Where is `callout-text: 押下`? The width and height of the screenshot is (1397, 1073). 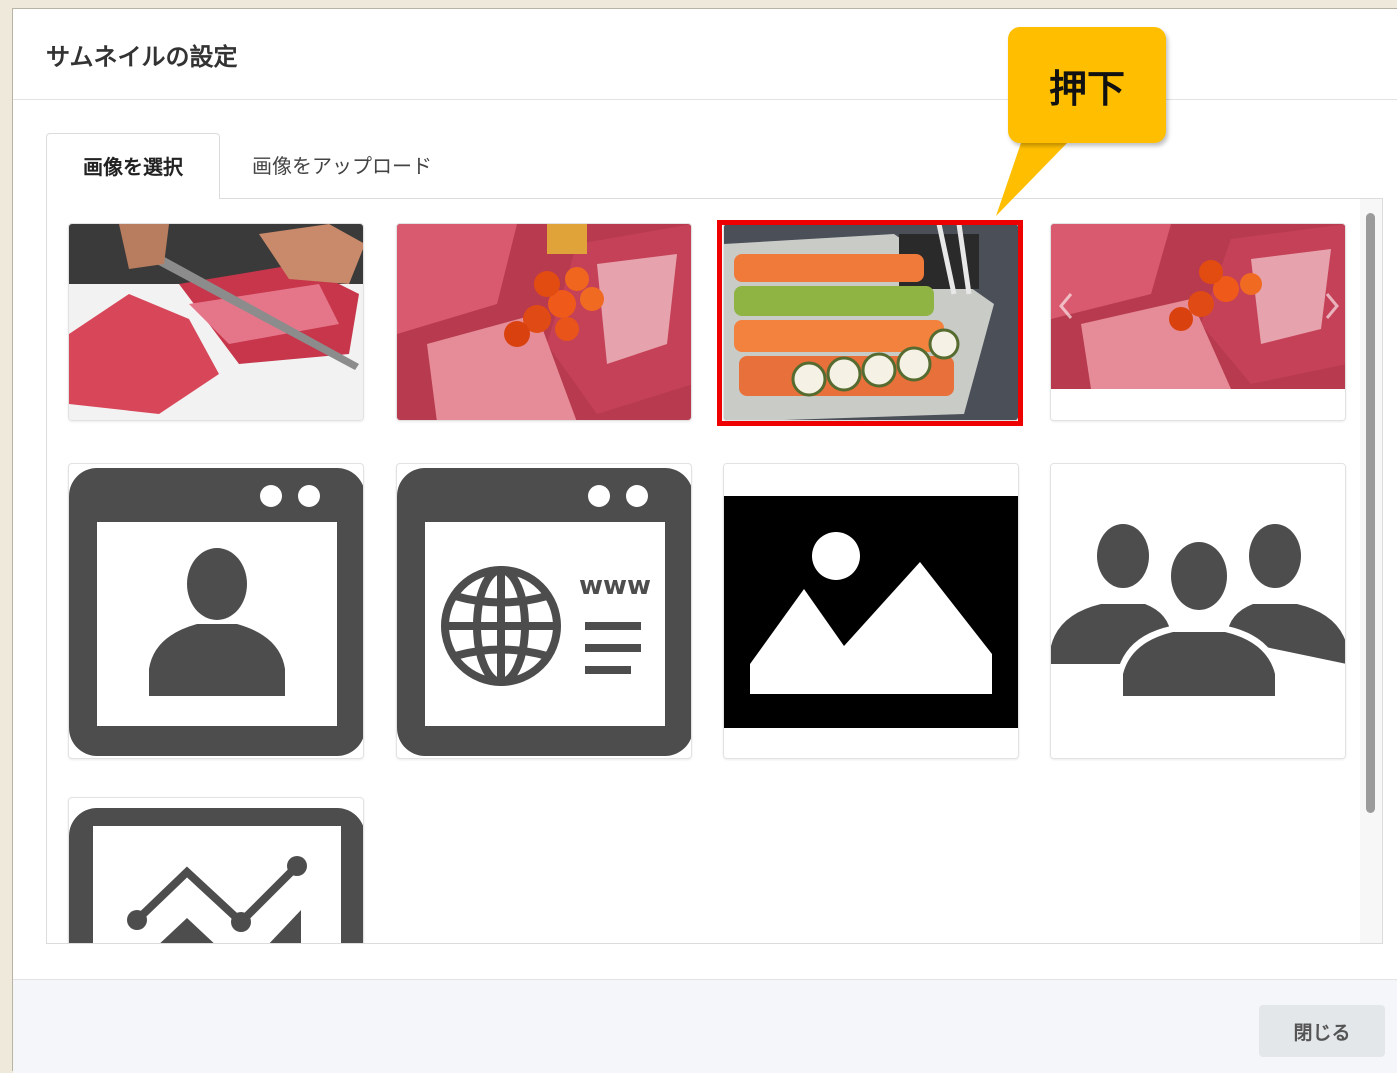 callout-text: 押下 is located at coordinates (1086, 88).